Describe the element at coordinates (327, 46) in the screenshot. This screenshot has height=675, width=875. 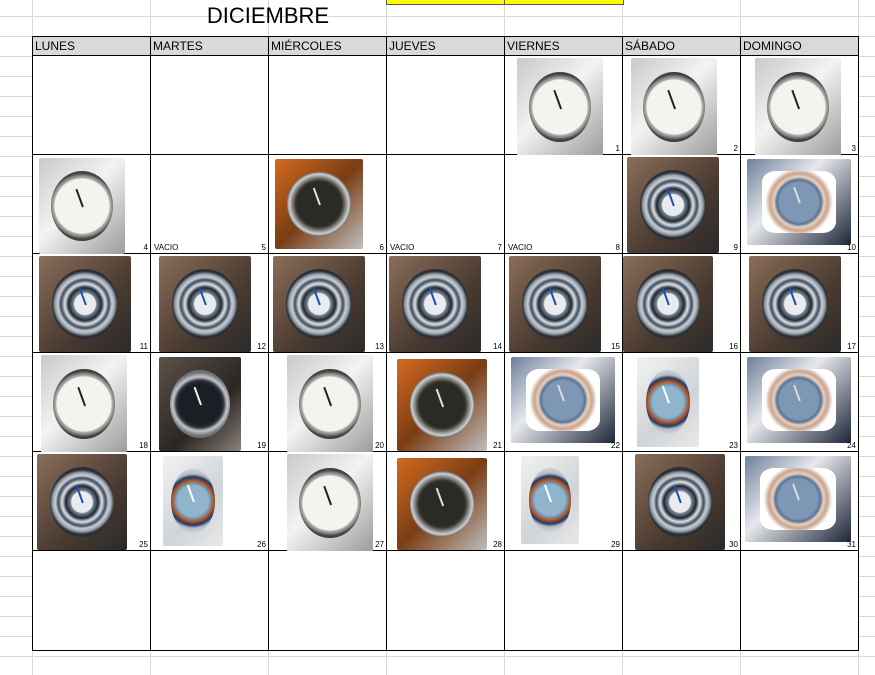
I see `header-cell-miercoles: MIÉRCOLES` at that location.